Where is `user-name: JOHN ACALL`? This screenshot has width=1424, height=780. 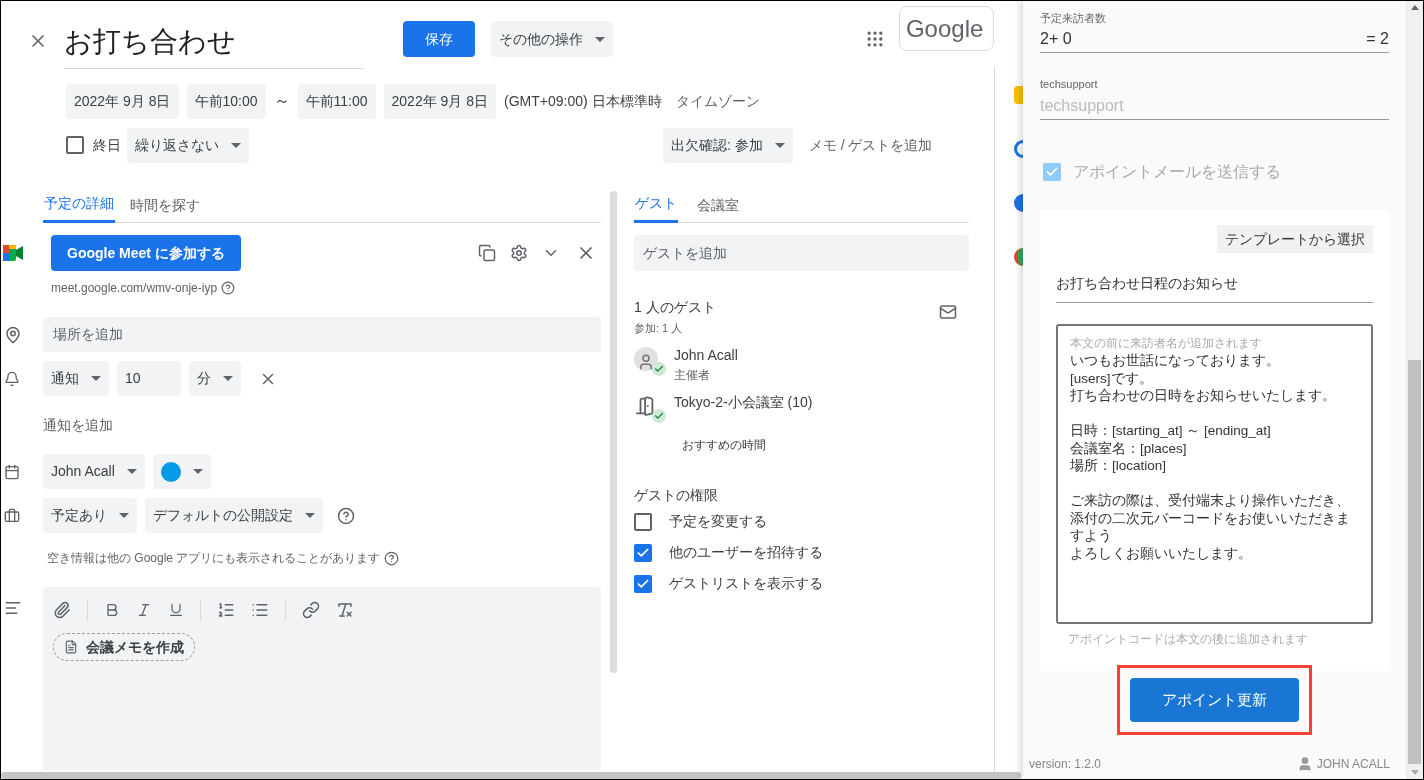 user-name: JOHN ACALL is located at coordinates (1353, 764).